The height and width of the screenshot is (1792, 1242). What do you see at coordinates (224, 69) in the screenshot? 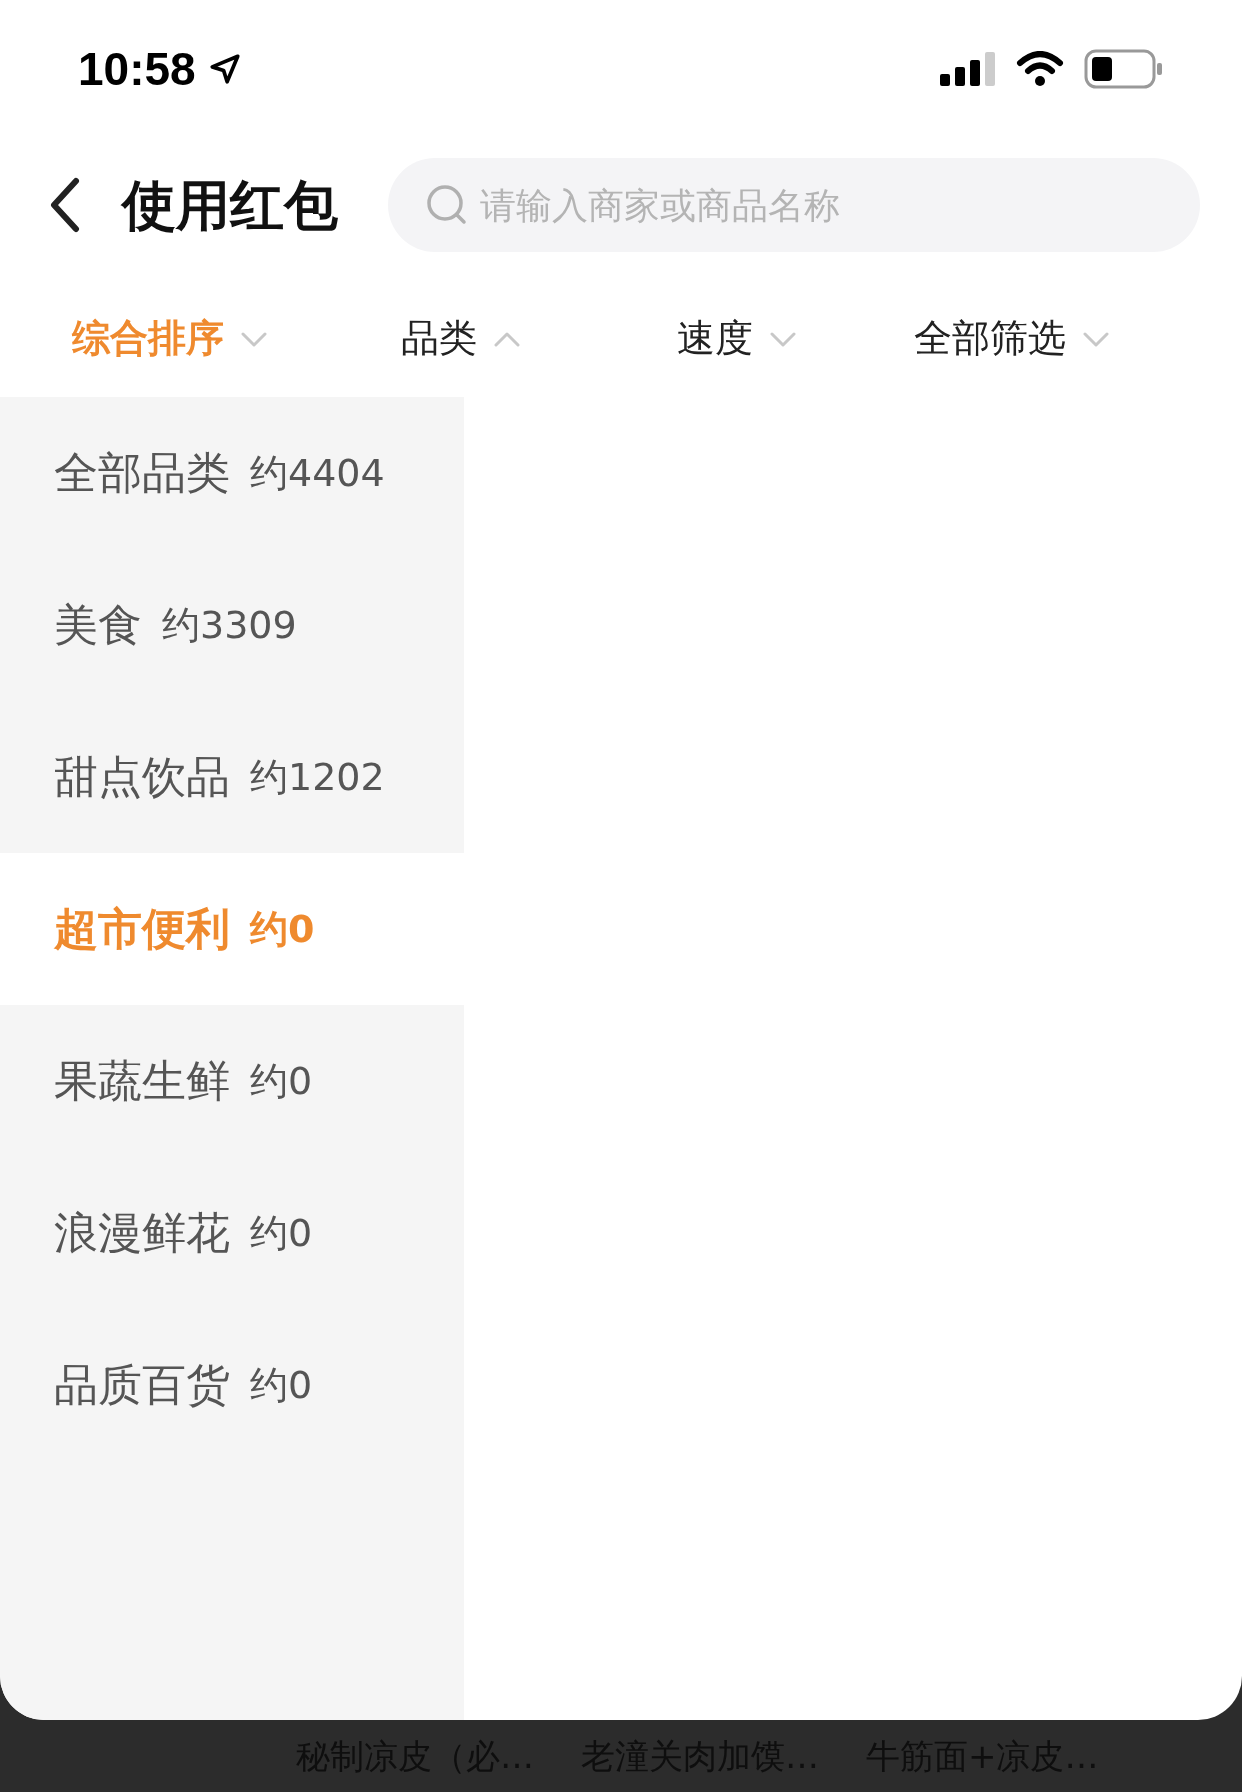
I see `location-arrow-icon` at bounding box center [224, 69].